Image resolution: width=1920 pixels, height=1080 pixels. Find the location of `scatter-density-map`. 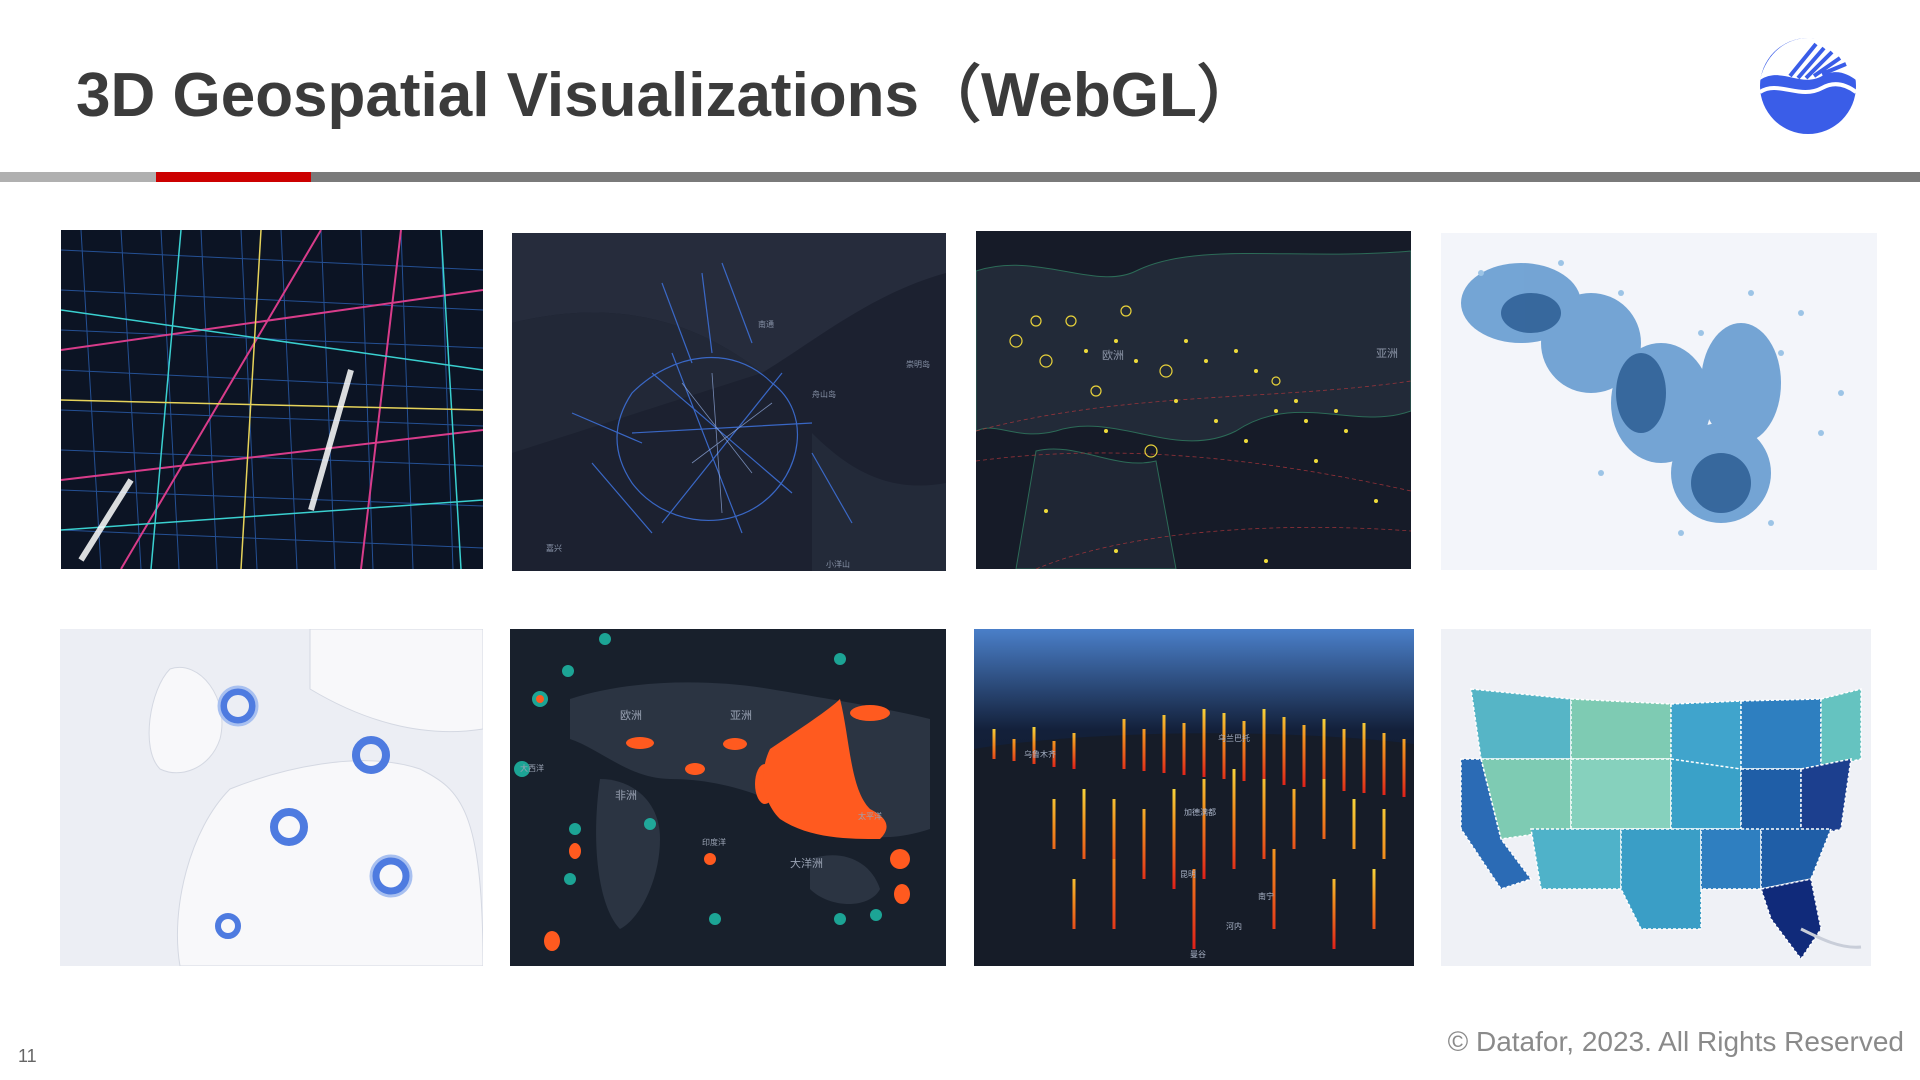

scatter-density-map is located at coordinates (1659, 401).